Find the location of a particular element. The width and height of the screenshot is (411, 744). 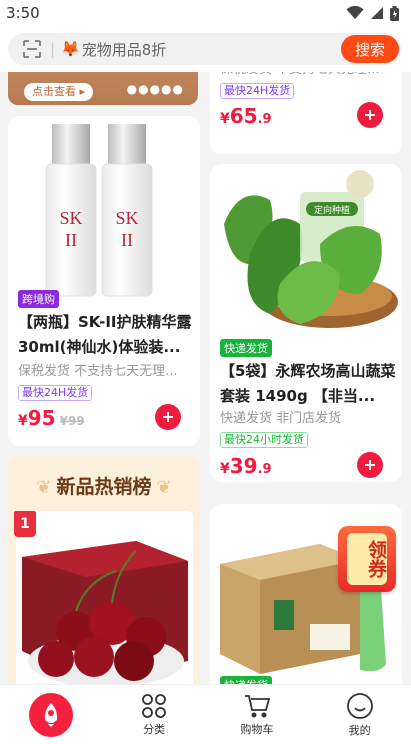

wifi-icon is located at coordinates (355, 12).